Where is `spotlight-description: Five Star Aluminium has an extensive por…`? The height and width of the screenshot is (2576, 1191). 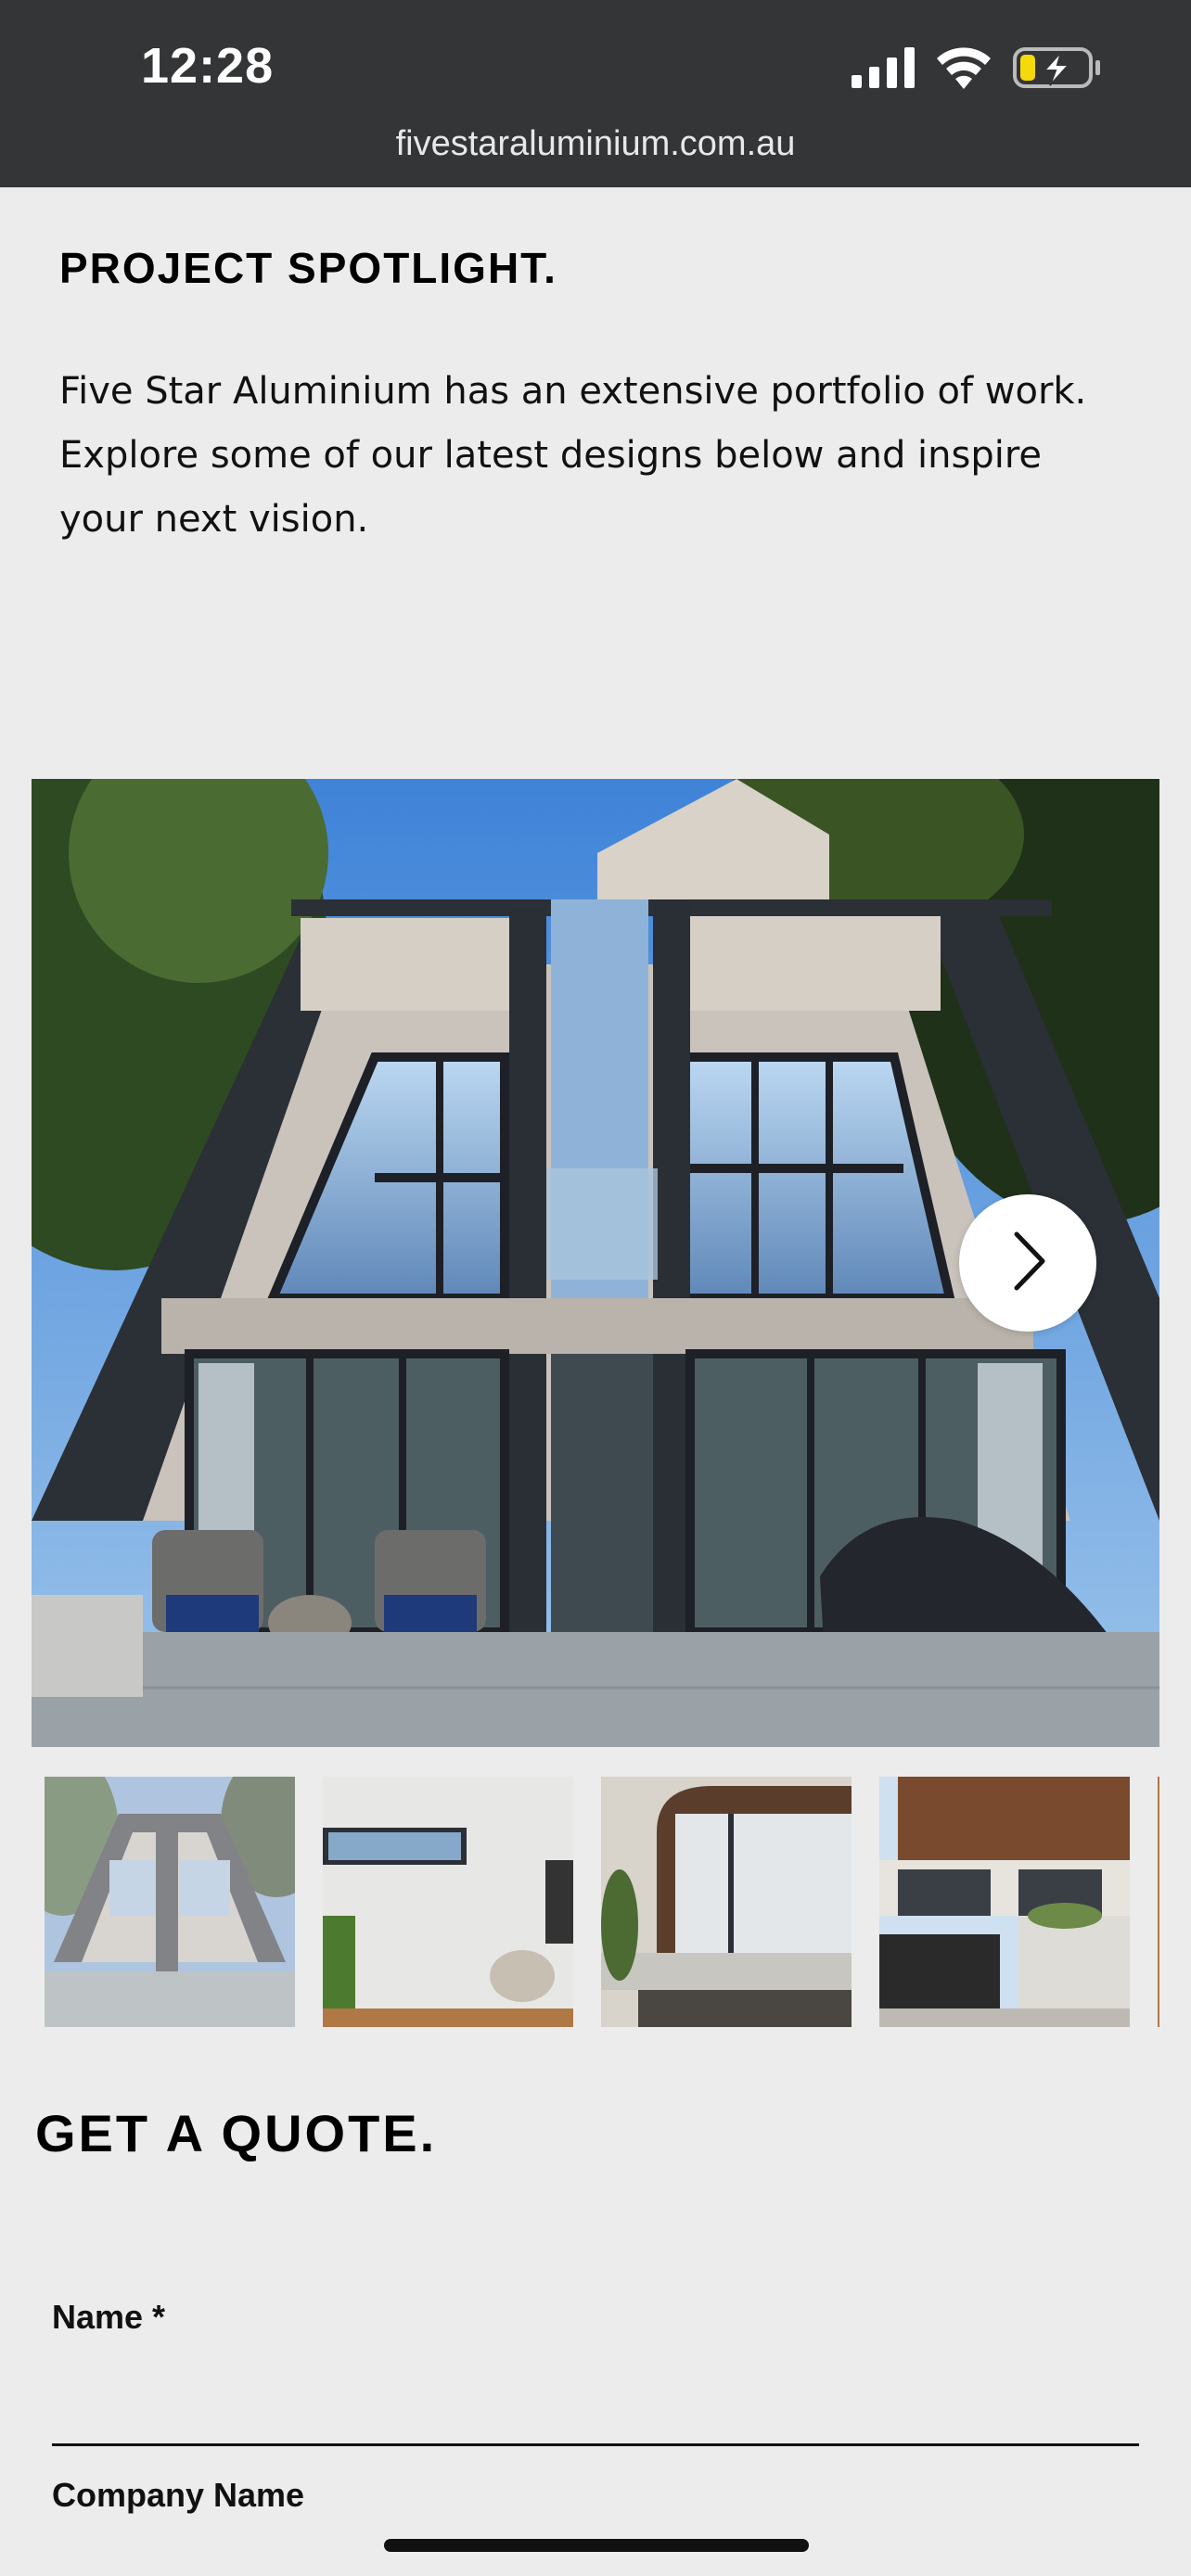 spotlight-description: Five Star Aluminium has an extensive por… is located at coordinates (573, 455).